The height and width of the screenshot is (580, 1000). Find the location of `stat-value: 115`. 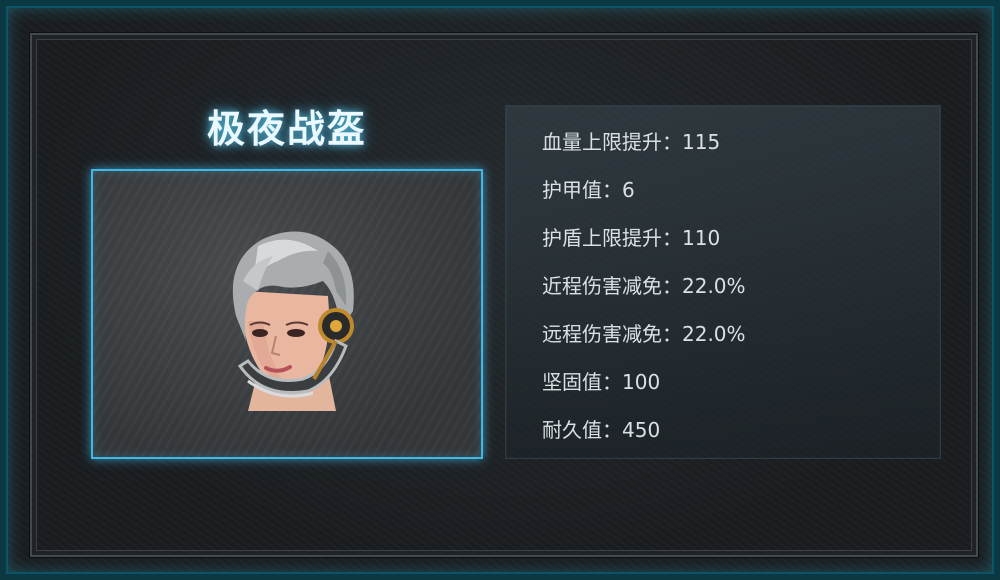

stat-value: 115 is located at coordinates (701, 142).